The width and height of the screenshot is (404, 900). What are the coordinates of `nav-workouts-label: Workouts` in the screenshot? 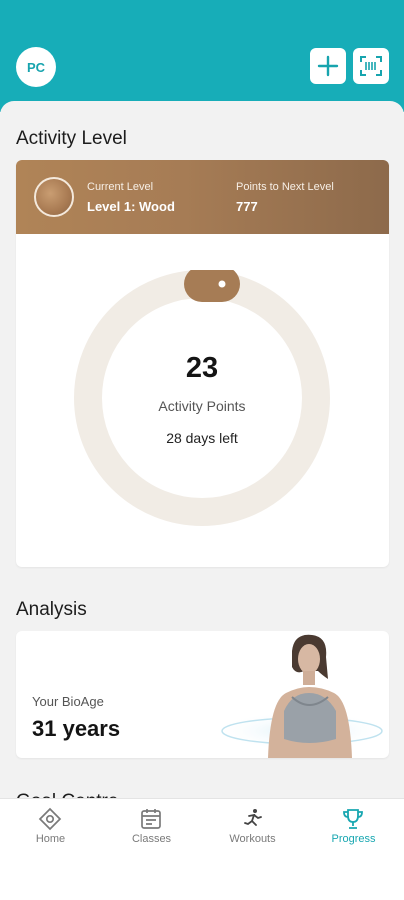 It's located at (252, 839).